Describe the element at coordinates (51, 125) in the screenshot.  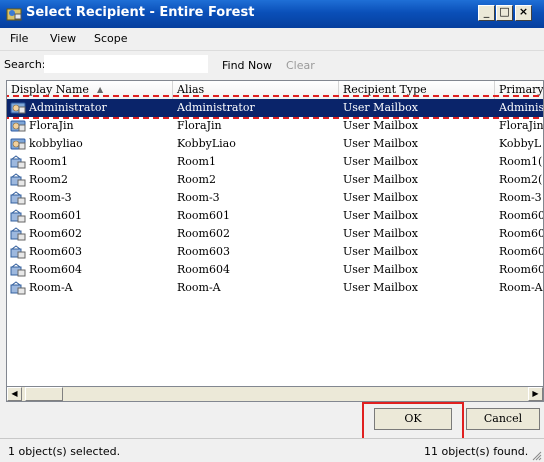
I see `cell-display-name: FloraJin` at that location.